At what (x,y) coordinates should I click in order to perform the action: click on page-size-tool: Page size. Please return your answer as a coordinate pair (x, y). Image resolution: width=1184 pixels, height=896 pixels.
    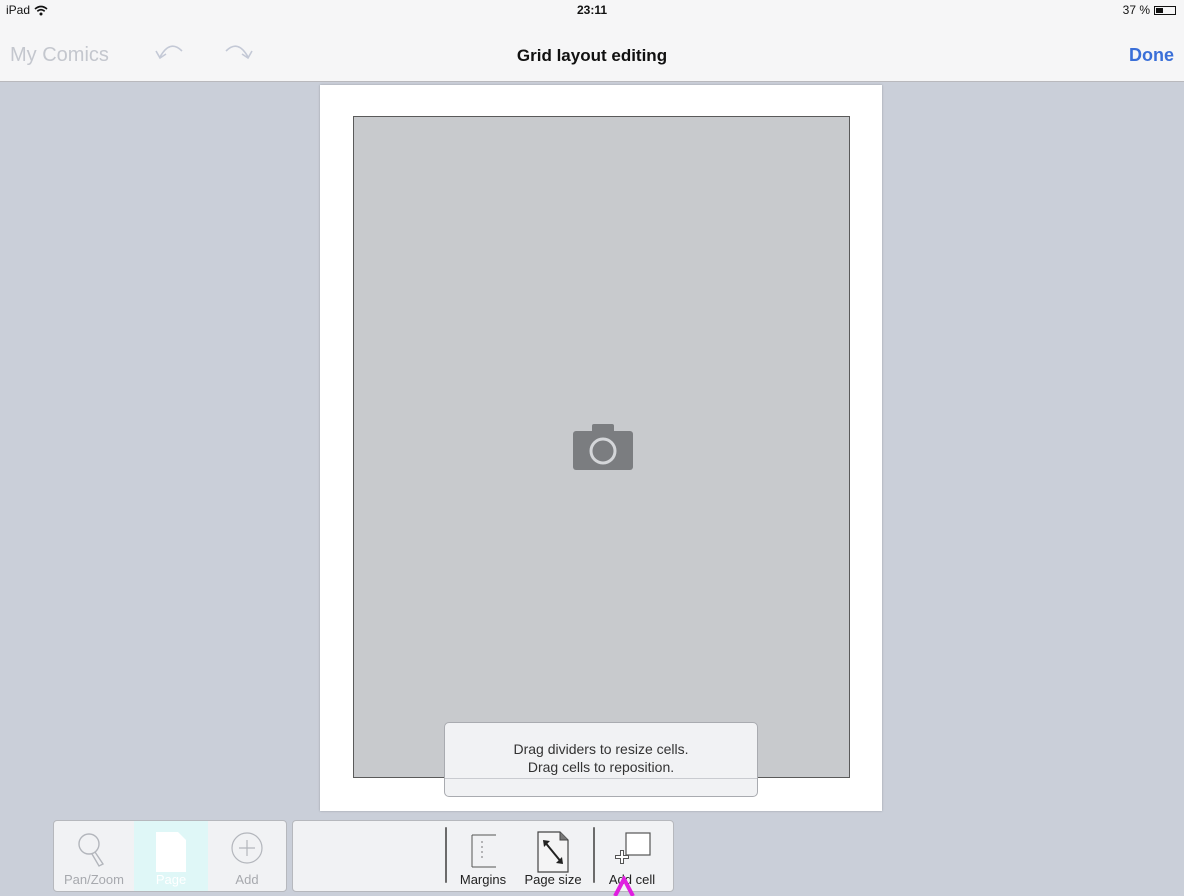
    Looking at the image, I should click on (553, 856).